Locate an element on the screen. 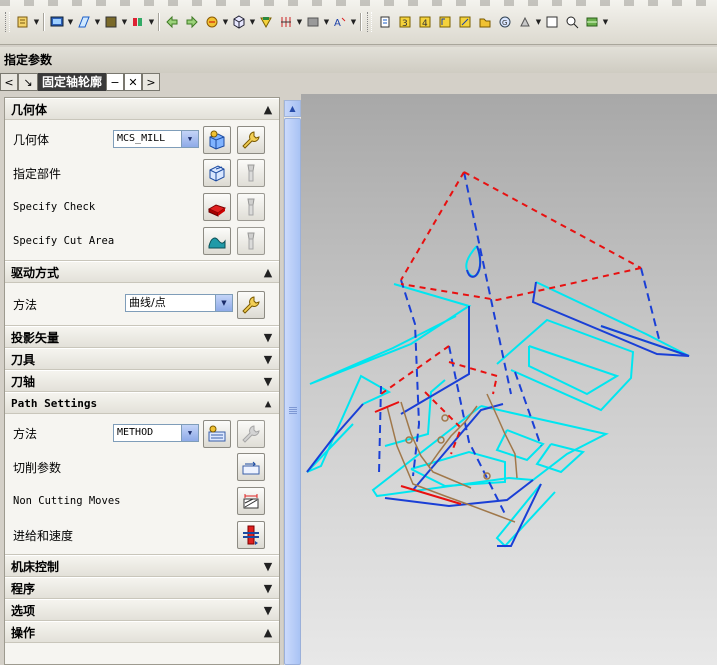 The width and height of the screenshot is (717, 665). create-tool-icon: 3 is located at coordinates (405, 22).